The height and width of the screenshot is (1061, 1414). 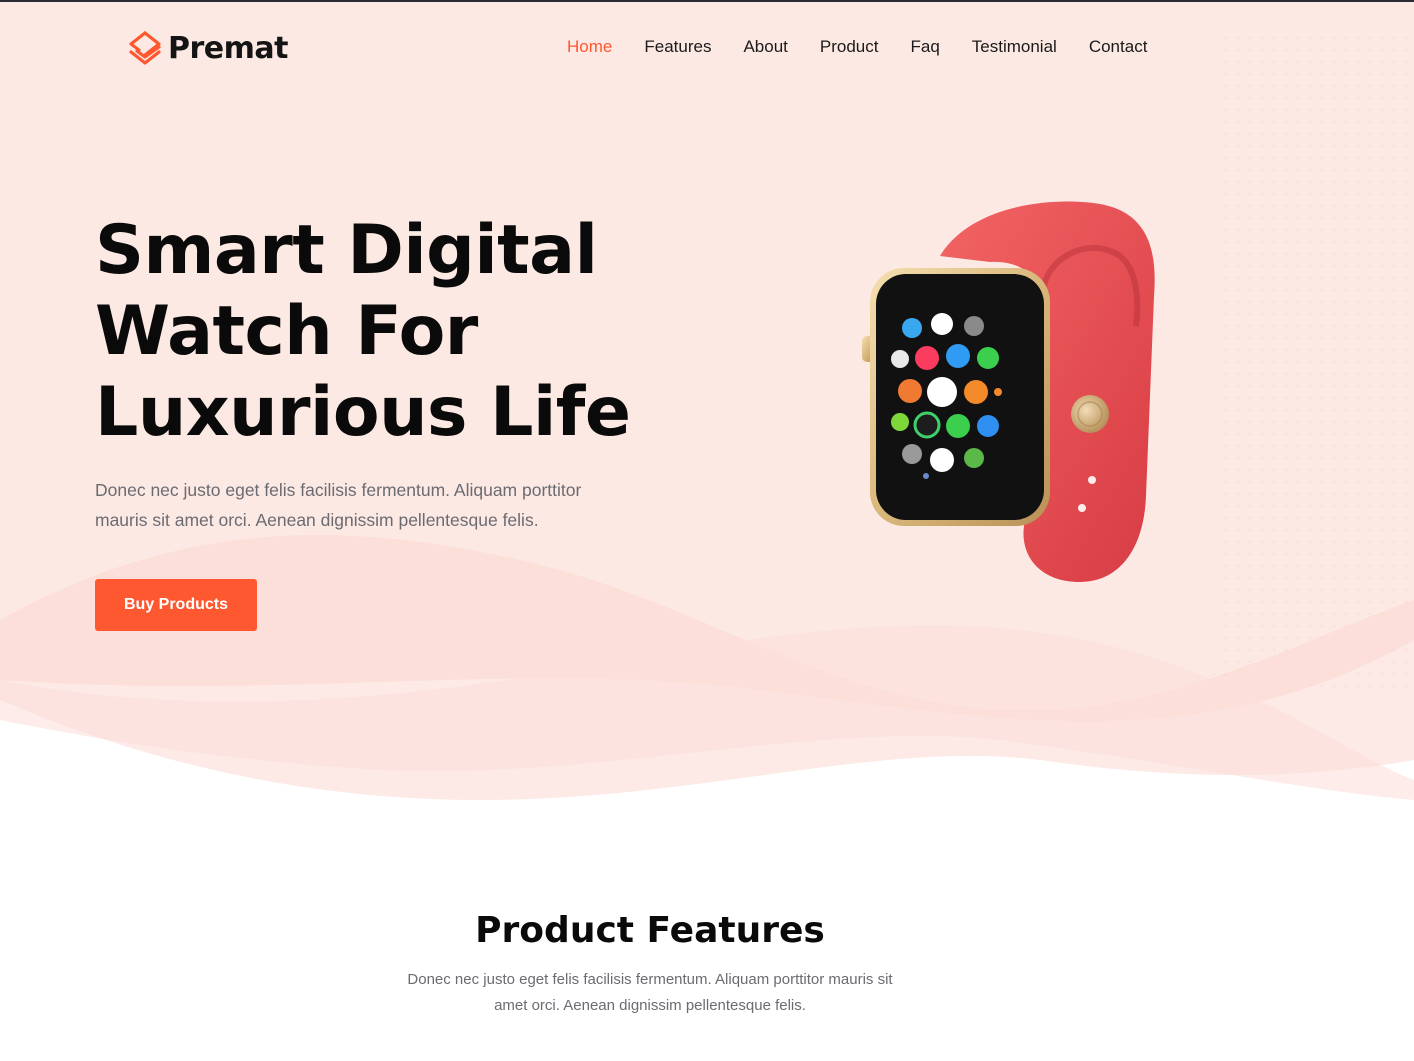 What do you see at coordinates (286, 331) in the screenshot?
I see `hero-title-line: Watch For` at bounding box center [286, 331].